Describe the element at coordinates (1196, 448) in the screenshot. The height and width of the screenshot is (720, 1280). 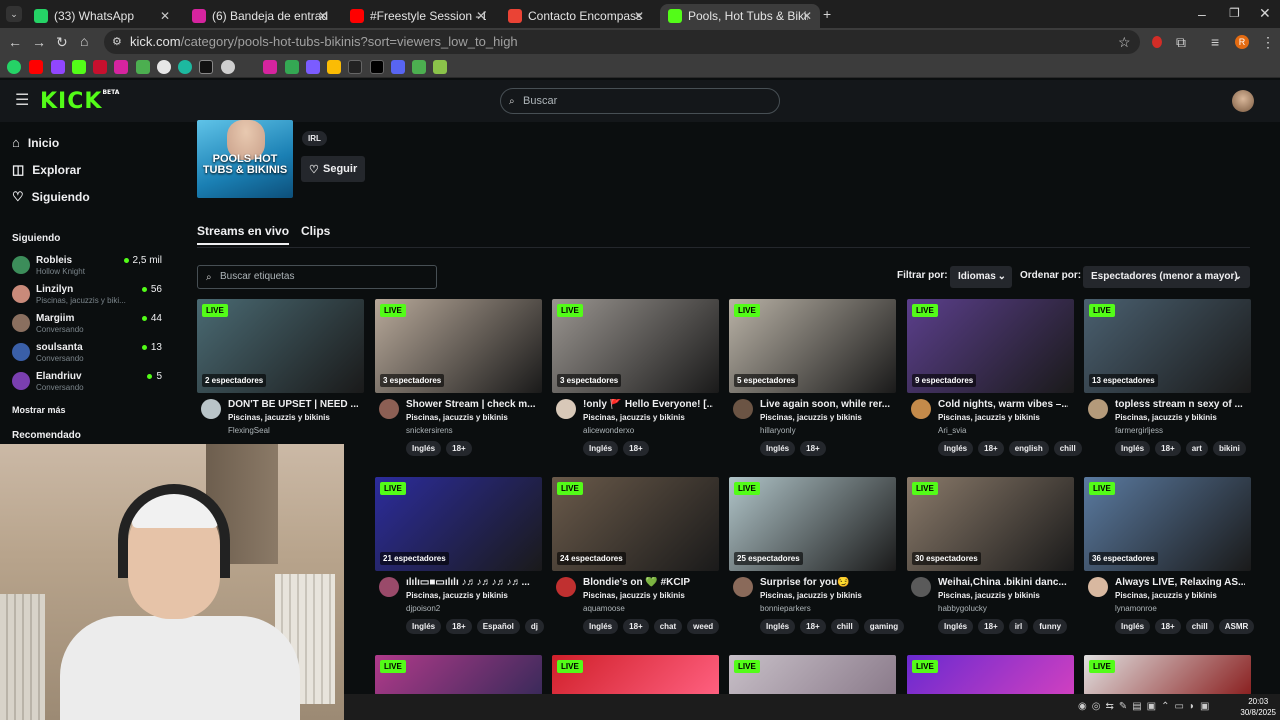
I see `stream-tag: art` at that location.